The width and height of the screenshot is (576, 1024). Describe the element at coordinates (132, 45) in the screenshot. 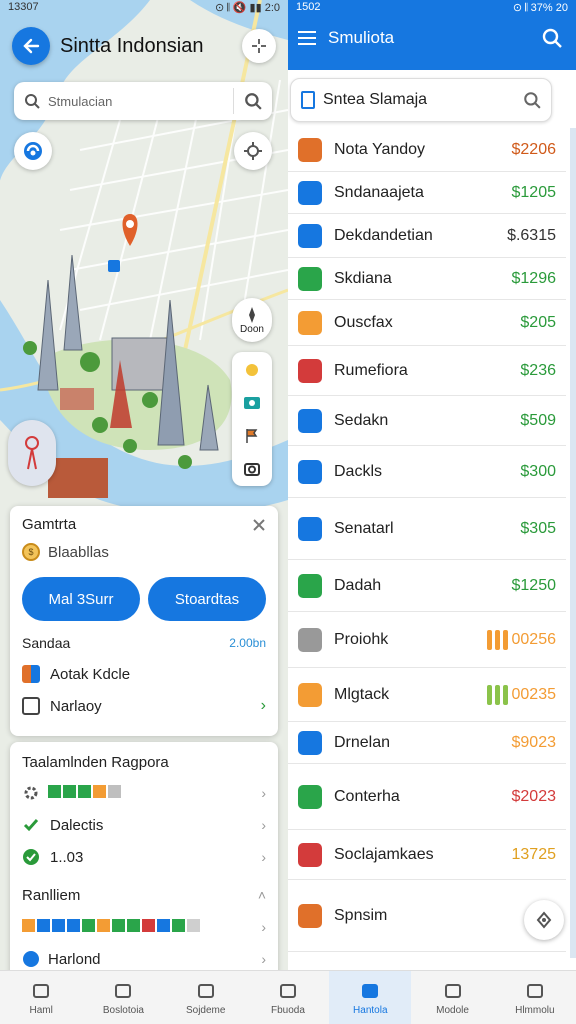

I see `map-title: Sintta Indonsian` at that location.